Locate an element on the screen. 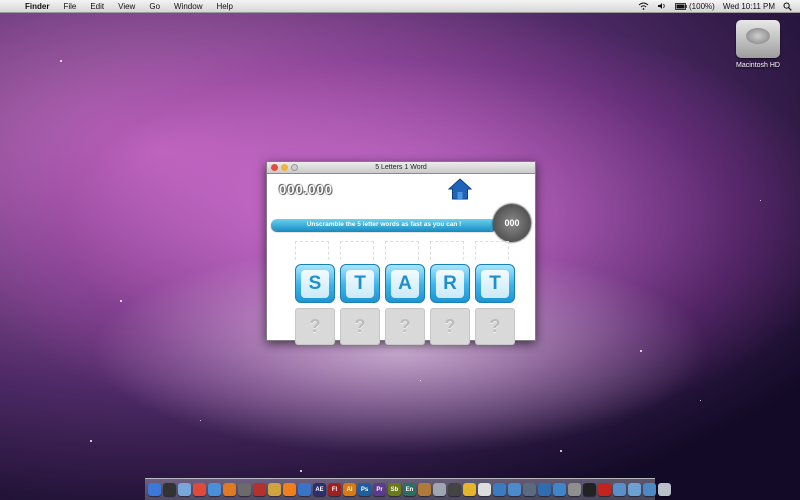 The height and width of the screenshot is (500, 800). letter-tile-char: S is located at coordinates (315, 283).